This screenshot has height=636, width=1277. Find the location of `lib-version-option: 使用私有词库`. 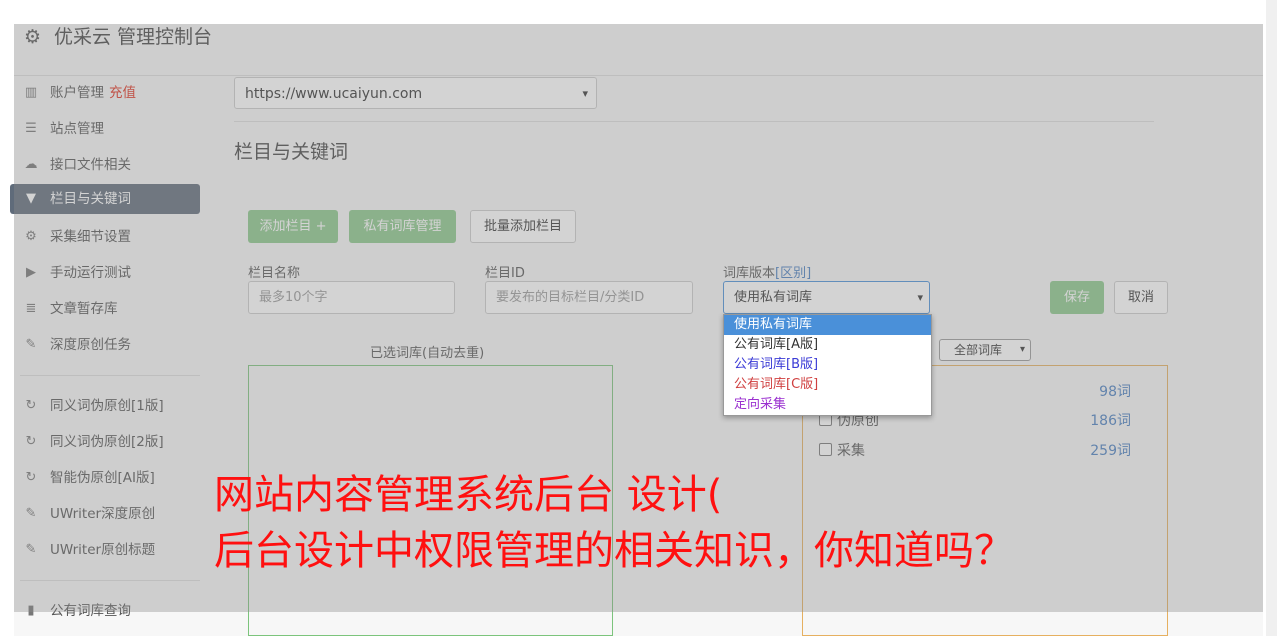

lib-version-option: 使用私有词库 is located at coordinates (827, 325).